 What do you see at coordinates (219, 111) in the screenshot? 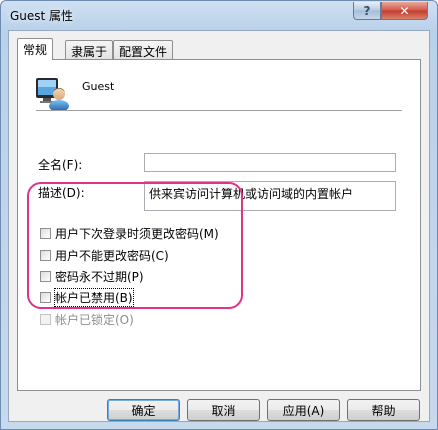
I see `separator` at bounding box center [219, 111].